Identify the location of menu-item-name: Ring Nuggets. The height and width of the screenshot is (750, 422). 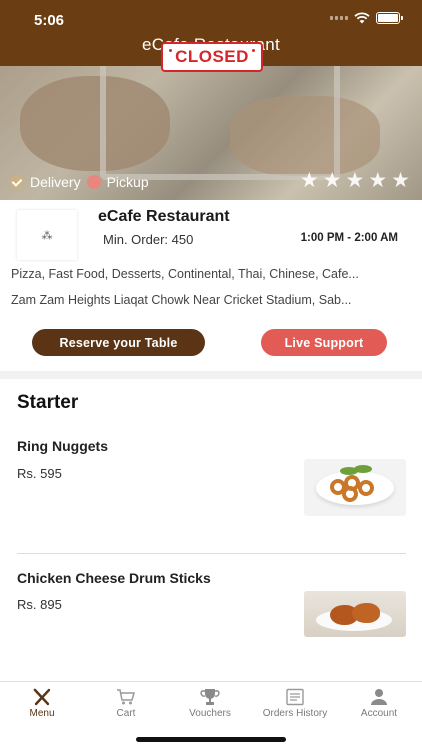
(62, 446).